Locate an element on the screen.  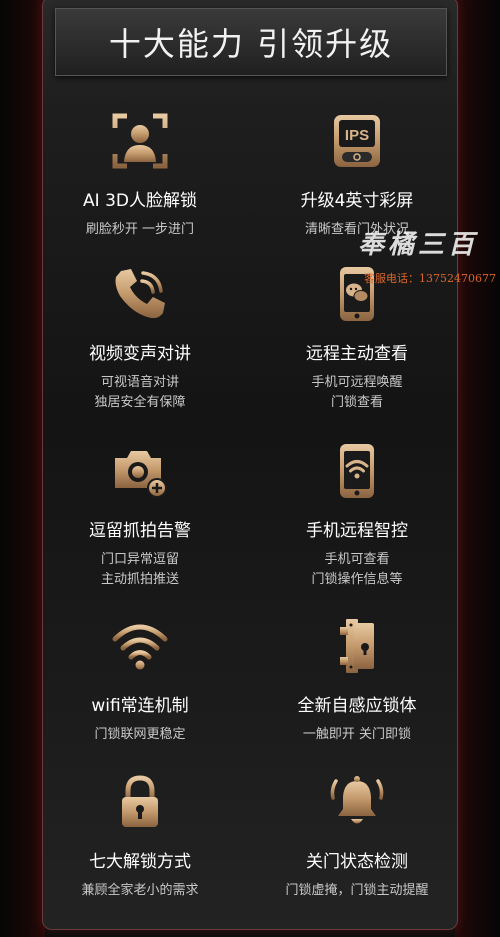
feature-desc: 门口异常逗留 is located at coordinates (139, 559).